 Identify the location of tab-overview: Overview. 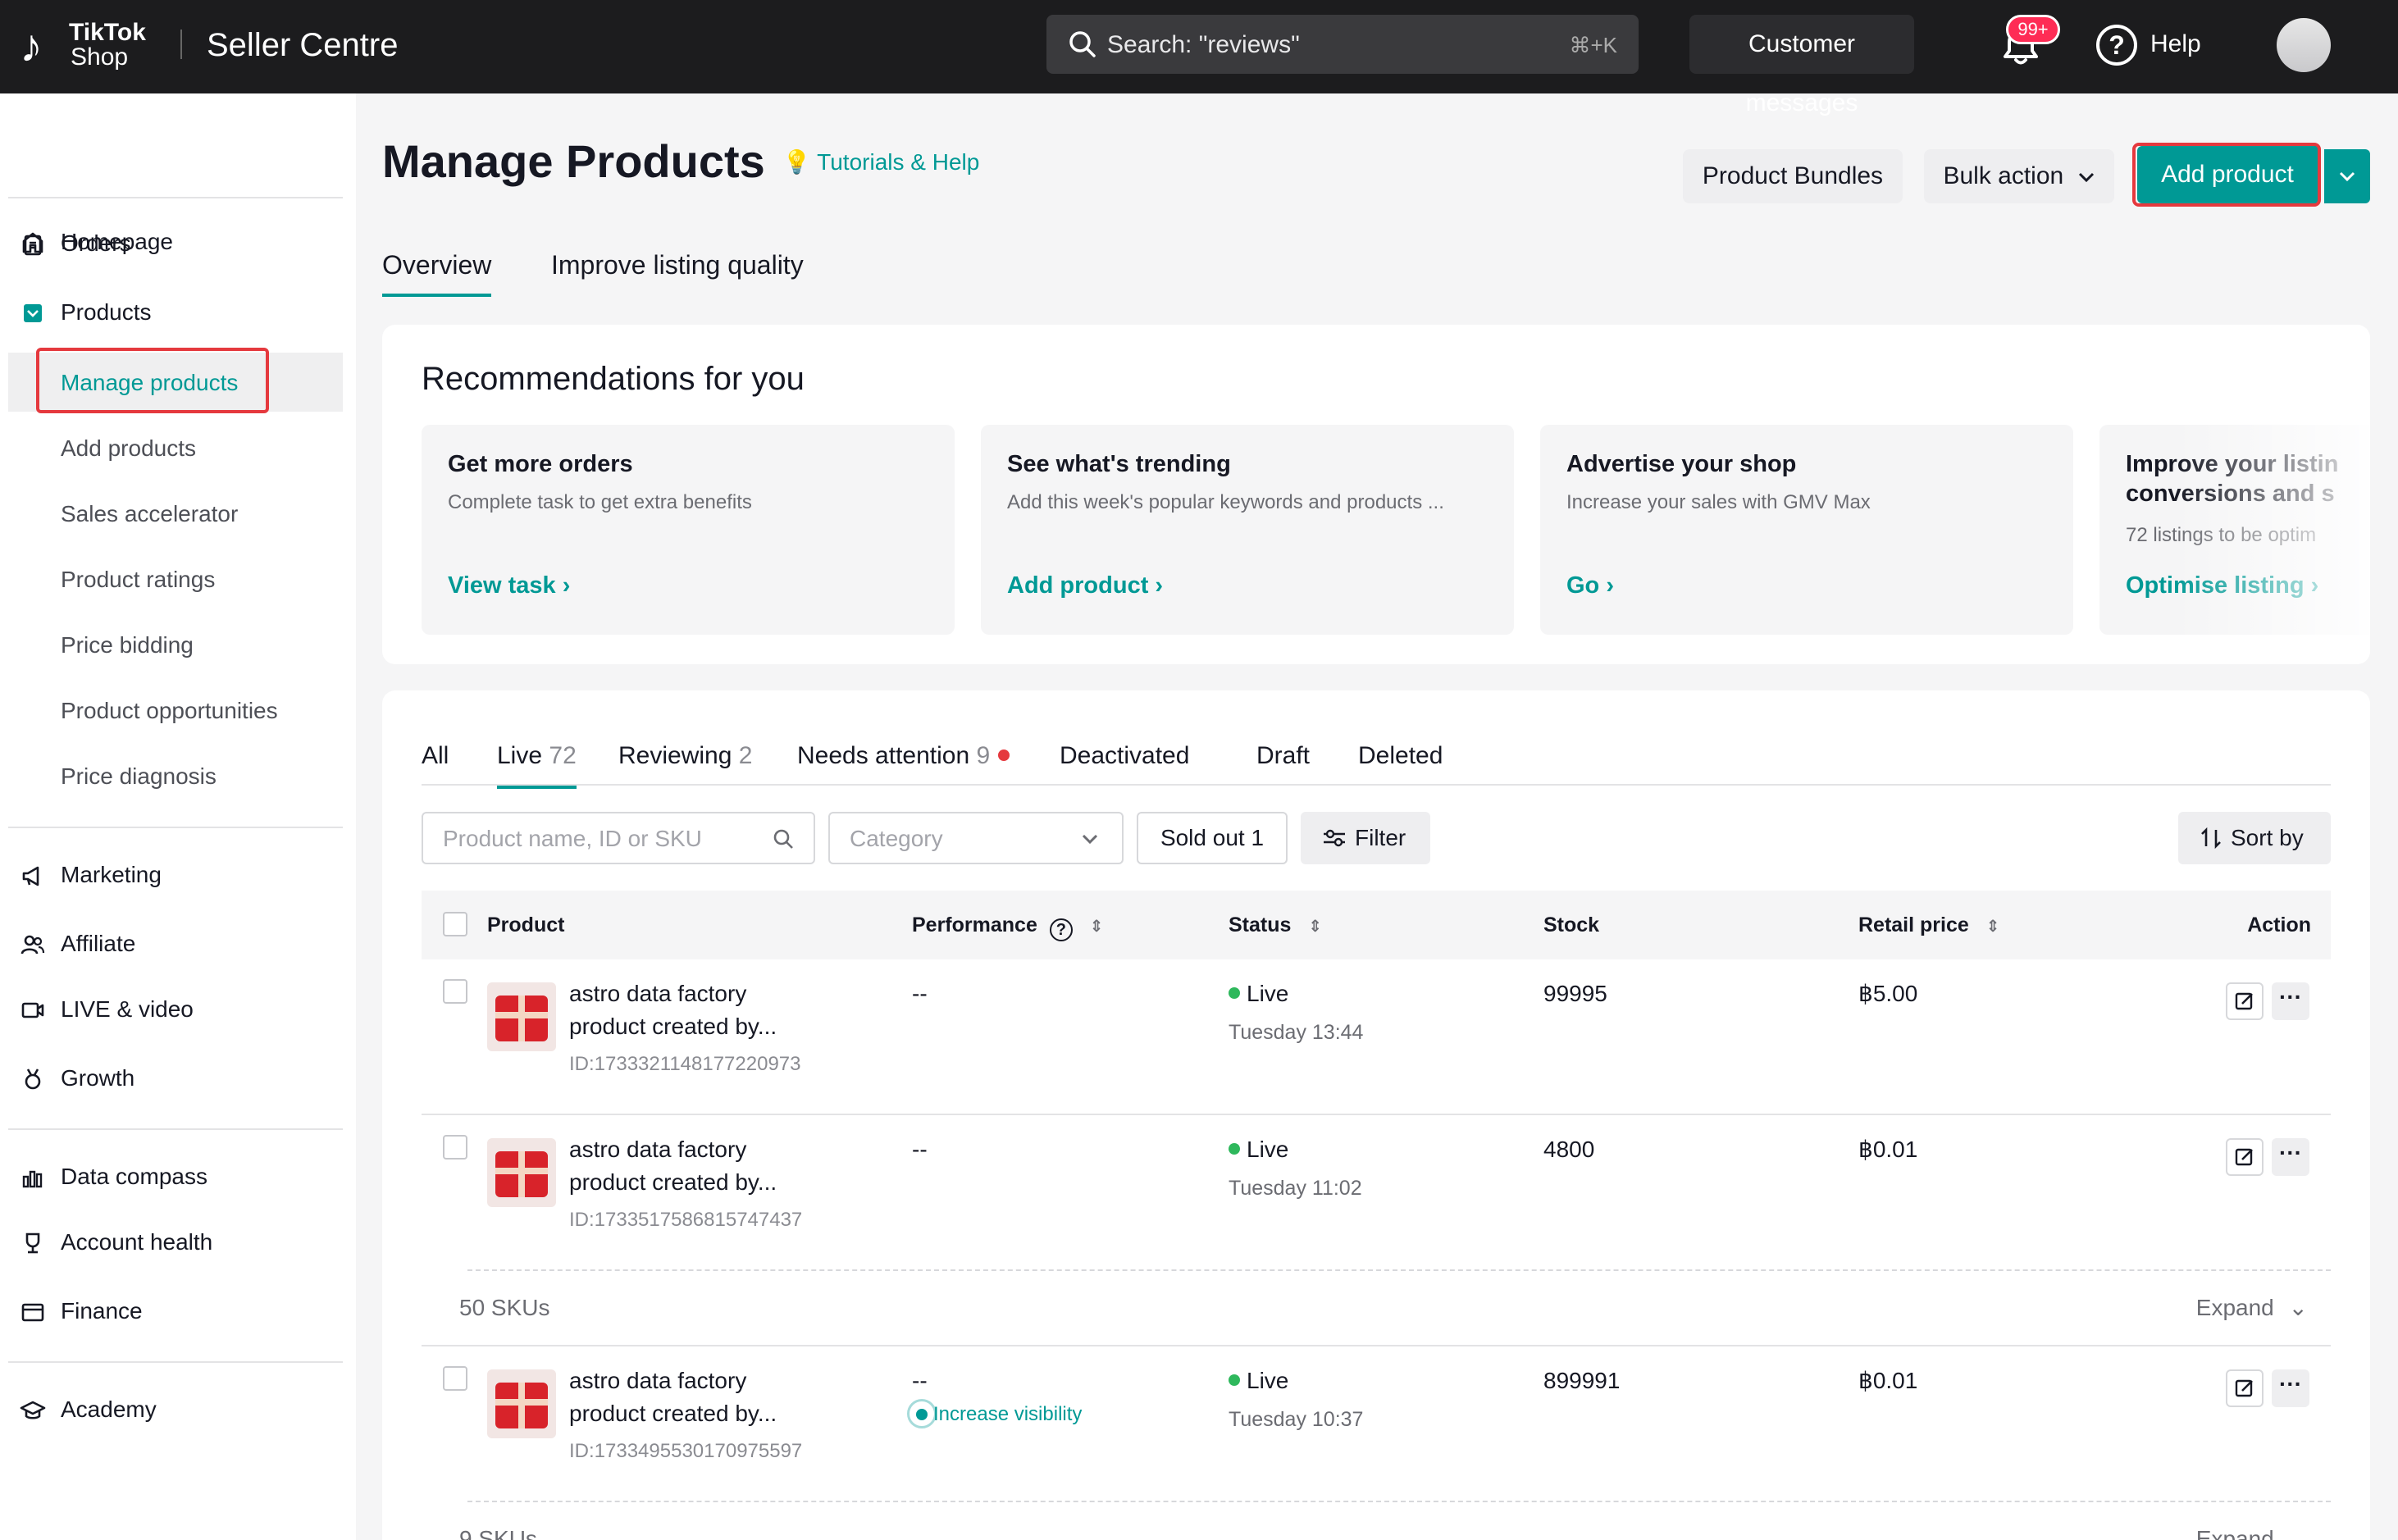
(437, 271).